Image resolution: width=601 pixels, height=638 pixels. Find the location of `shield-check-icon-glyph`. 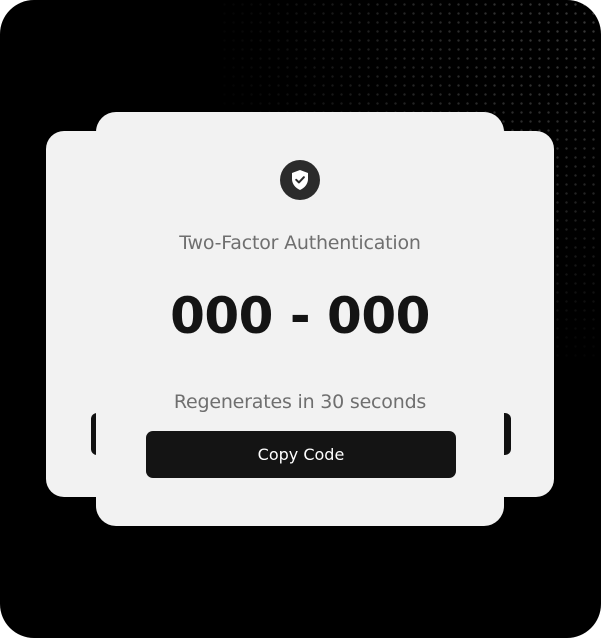

shield-check-icon-glyph is located at coordinates (300, 180).